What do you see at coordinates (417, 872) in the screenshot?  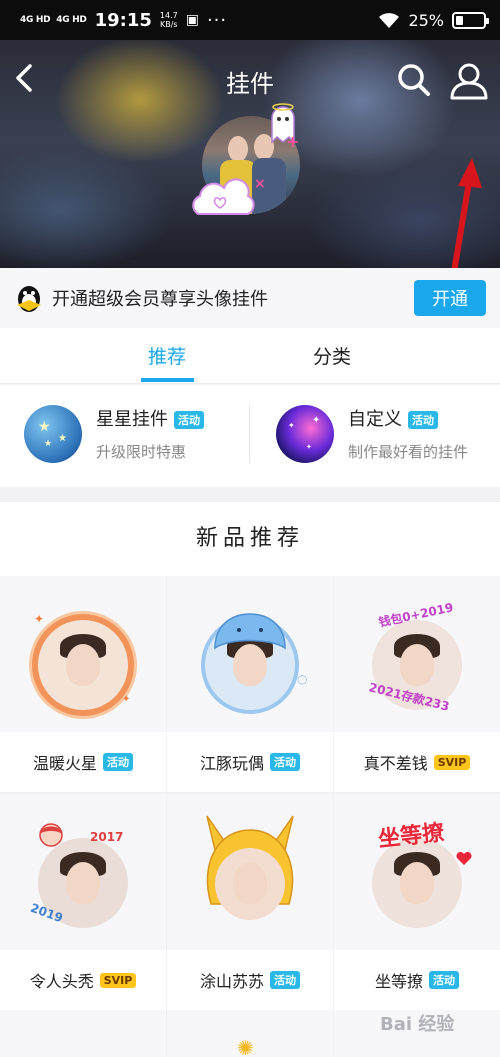 I see `pendant-thumbnail: 坐等撩` at bounding box center [417, 872].